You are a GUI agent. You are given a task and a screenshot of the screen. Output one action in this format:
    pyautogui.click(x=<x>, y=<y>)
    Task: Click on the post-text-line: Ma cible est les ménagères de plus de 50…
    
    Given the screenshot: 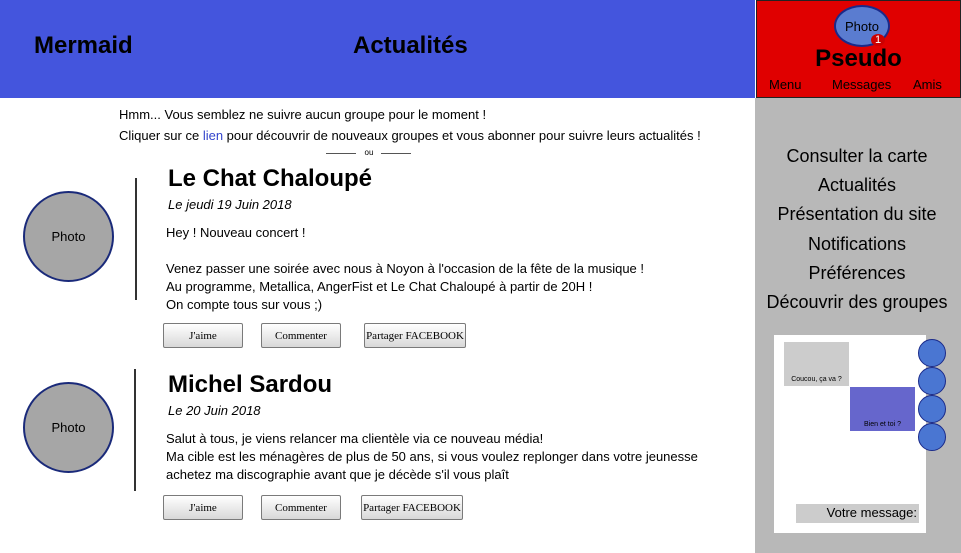 What is the action you would take?
    pyautogui.click(x=432, y=456)
    